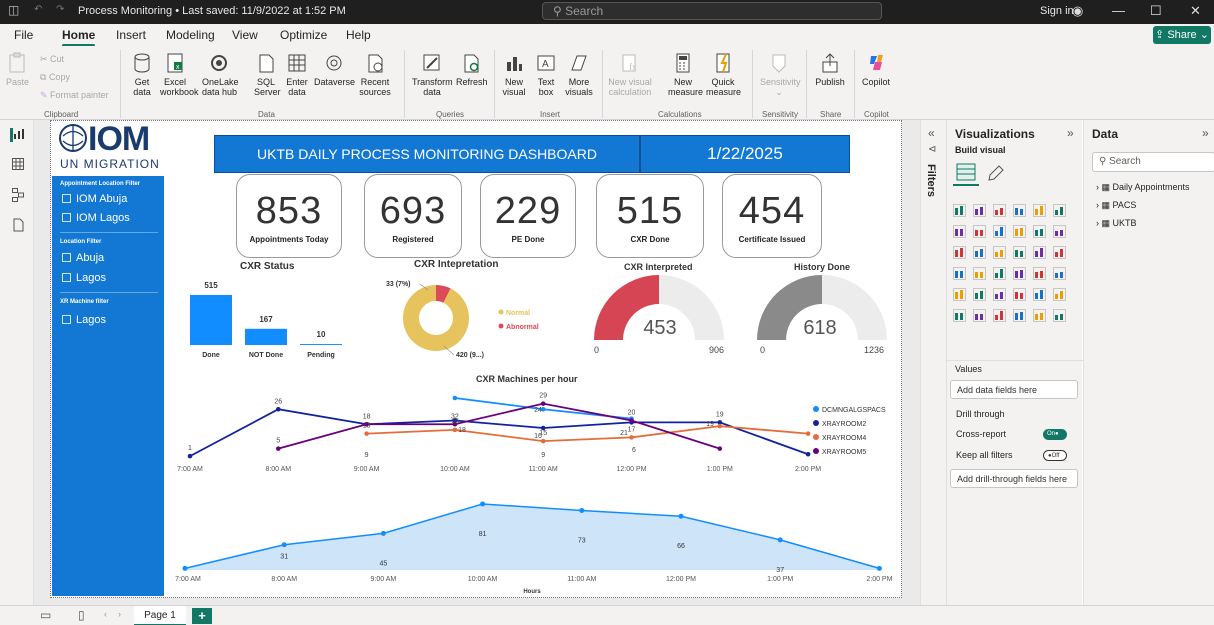 This screenshot has width=1214, height=625. Describe the element at coordinates (979, 315) in the screenshot. I see `narrative-visual-icon` at that location.